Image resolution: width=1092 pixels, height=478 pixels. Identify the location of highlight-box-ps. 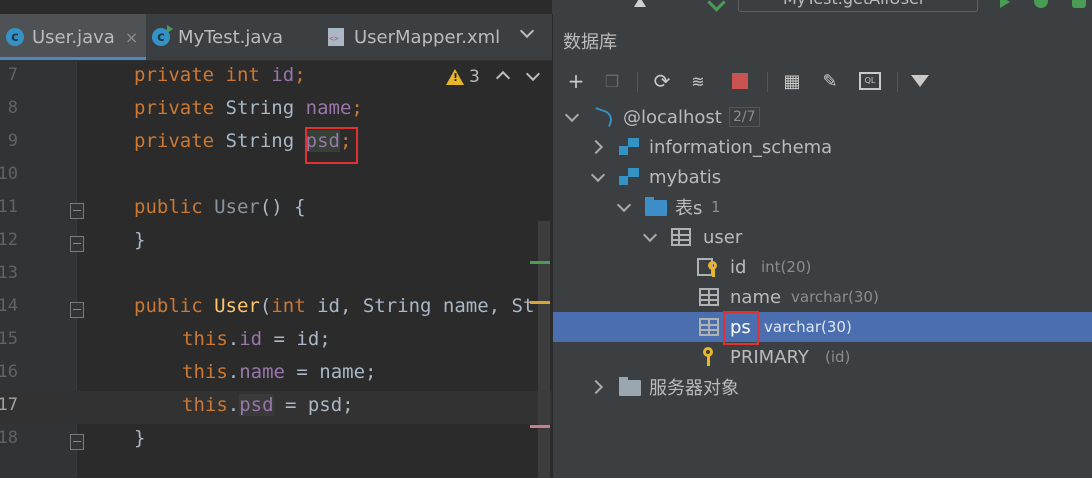
(741, 328).